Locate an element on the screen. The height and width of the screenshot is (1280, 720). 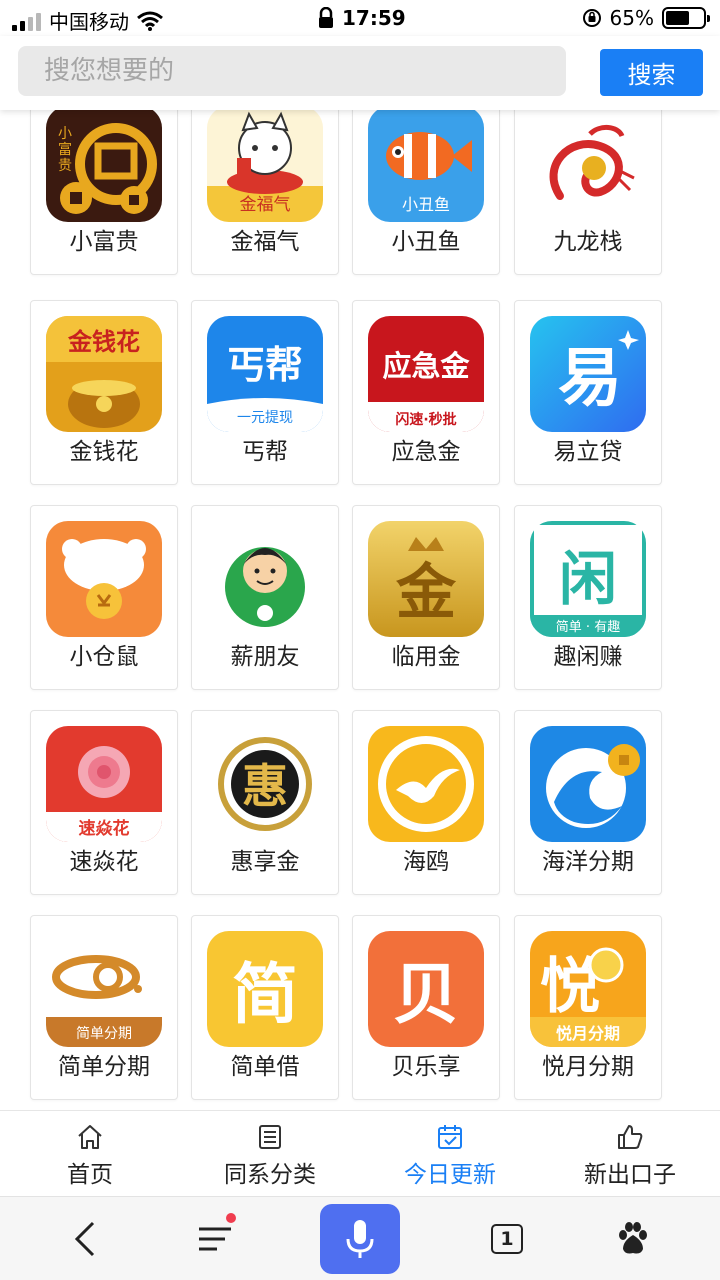
tabs-button: 1 is located at coordinates (507, 1238).